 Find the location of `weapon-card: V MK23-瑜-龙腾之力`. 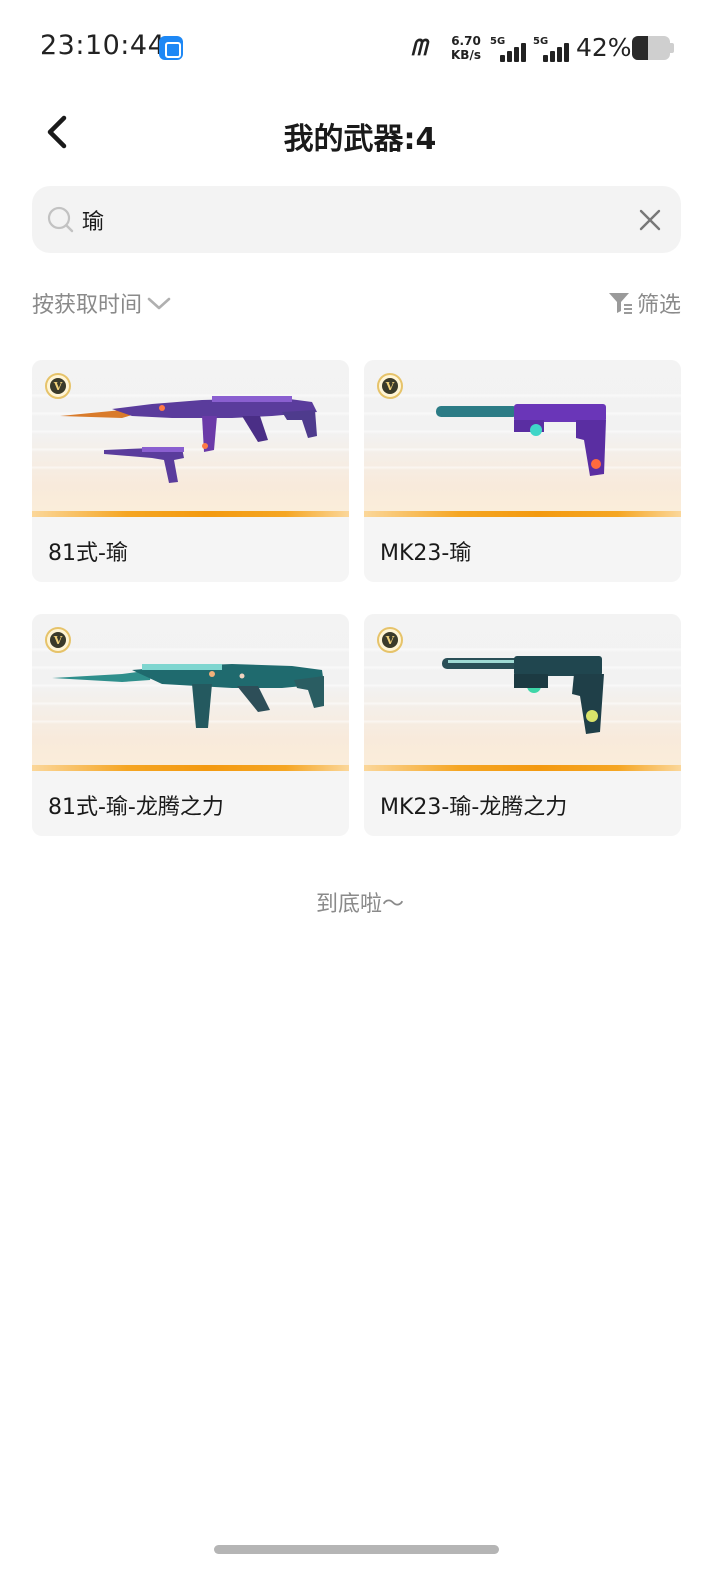

weapon-card: V MK23-瑜-龙腾之力 is located at coordinates (522, 725).